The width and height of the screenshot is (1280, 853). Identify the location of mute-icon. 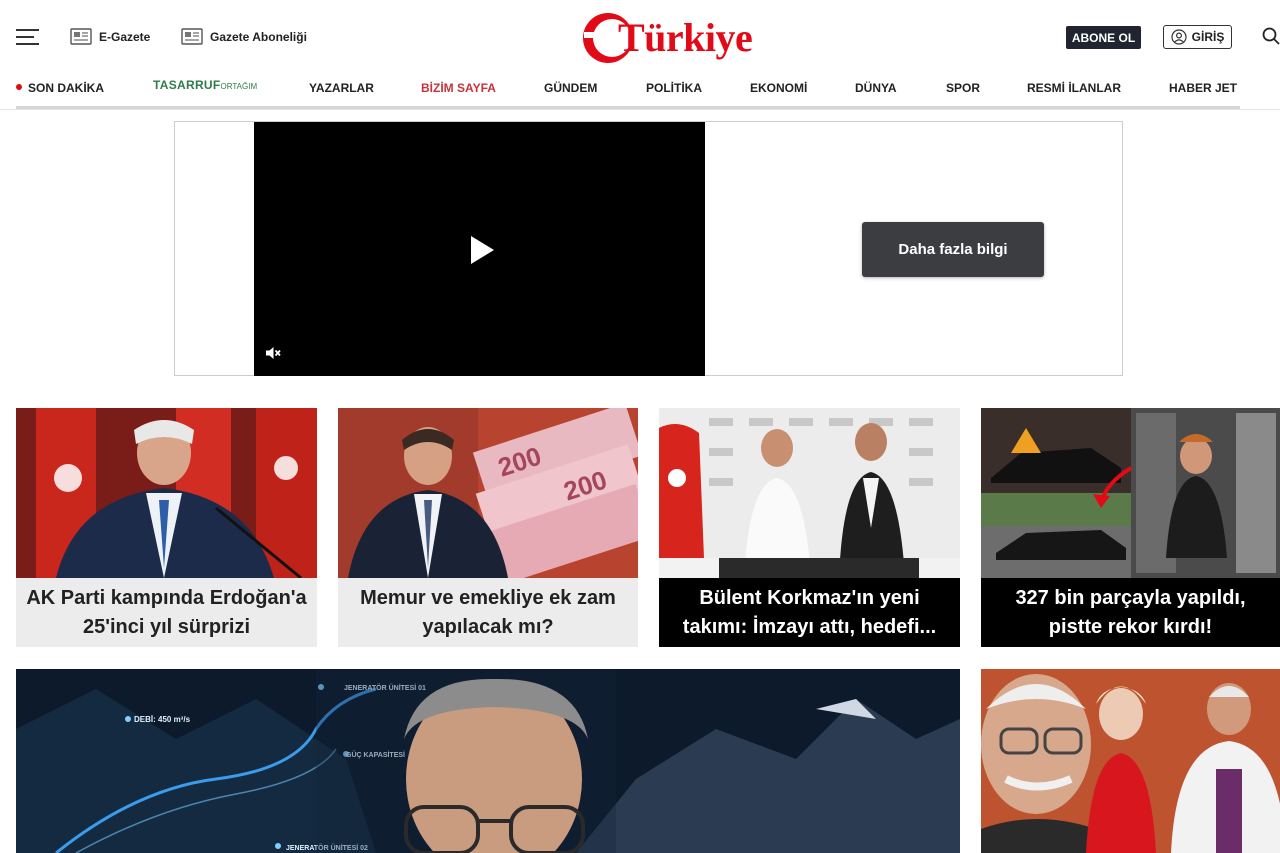
(273, 353).